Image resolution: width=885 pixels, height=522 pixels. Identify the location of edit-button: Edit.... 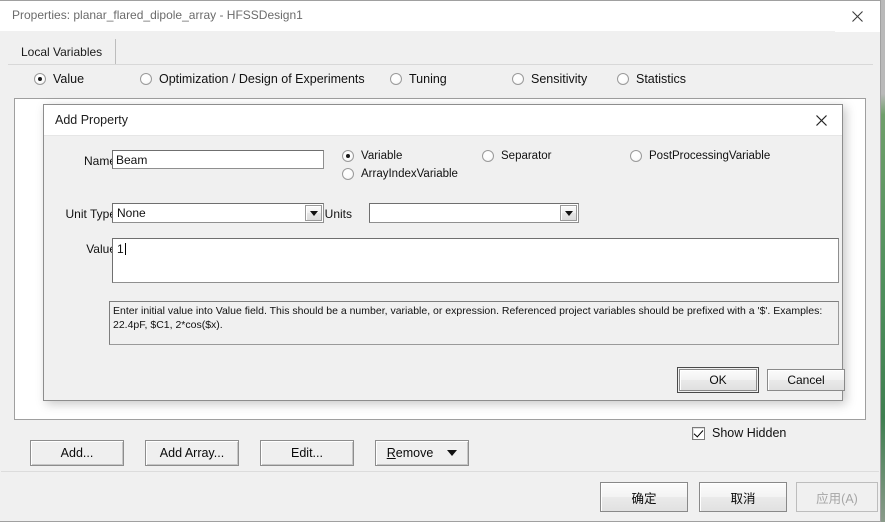
(307, 453).